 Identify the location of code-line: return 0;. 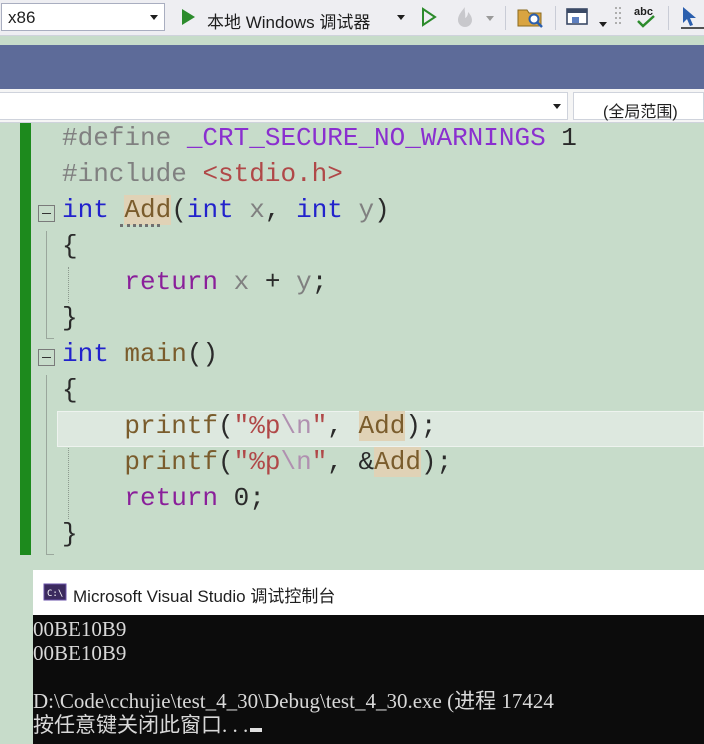
(163, 501).